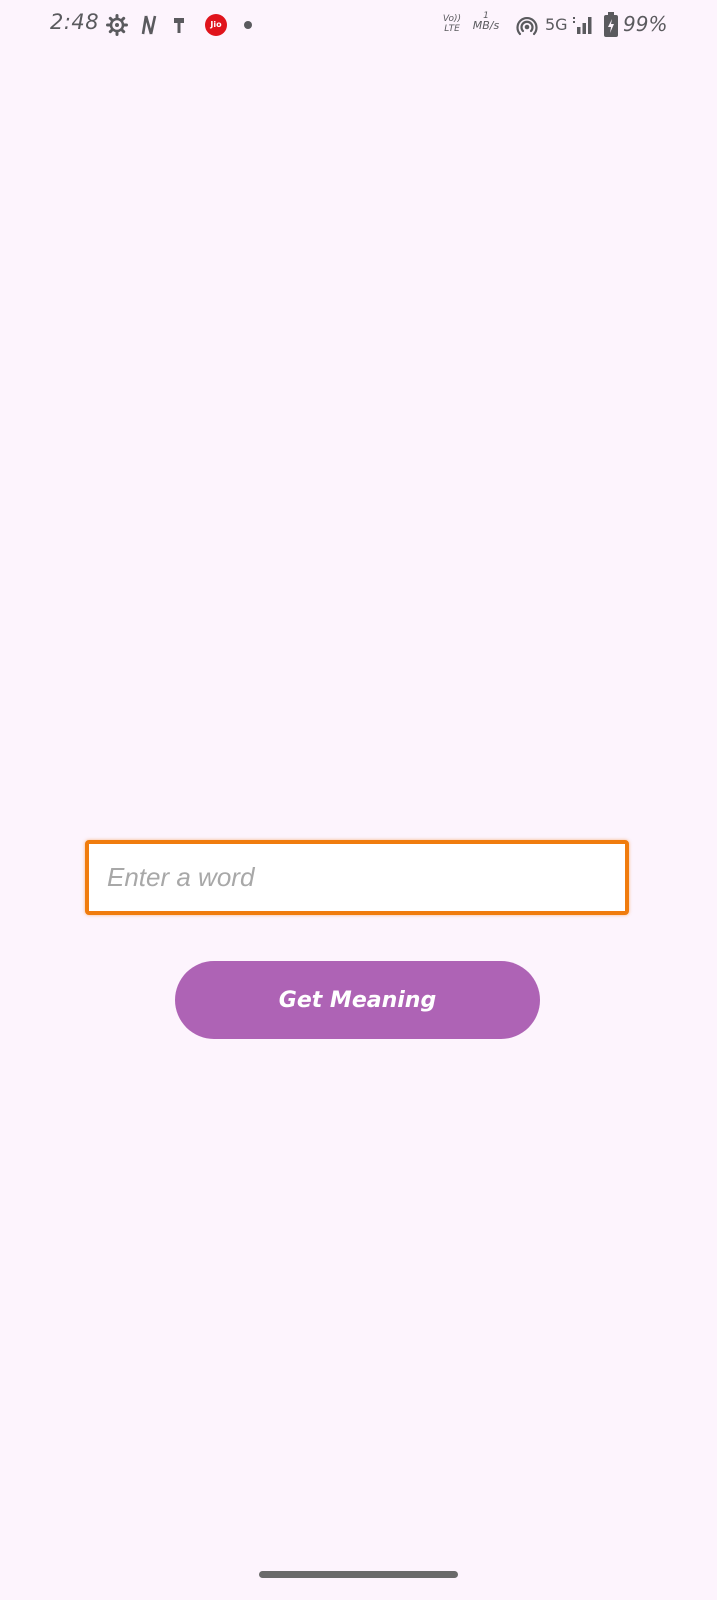  Describe the element at coordinates (216, 25) in the screenshot. I see `jio-icon: Jio` at that location.